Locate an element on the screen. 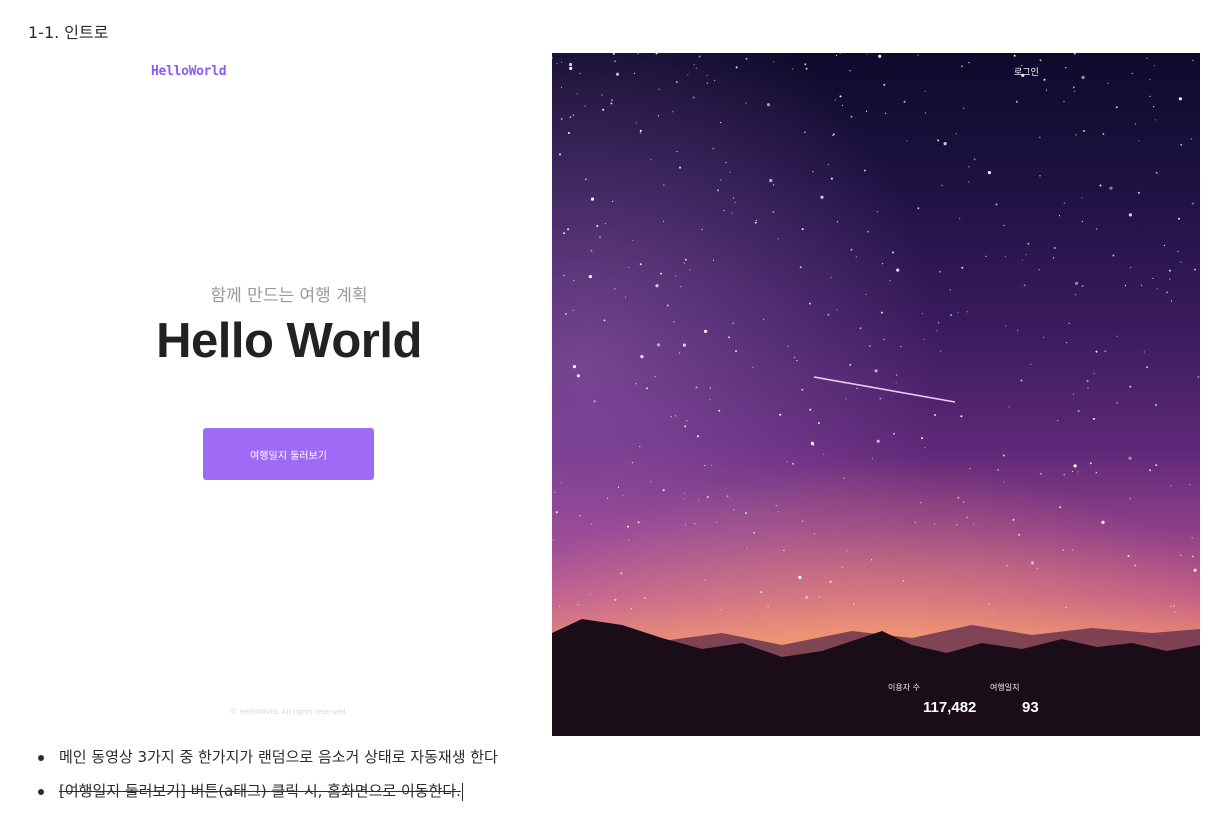 The image size is (1228, 840). bullet-icon is located at coordinates (41, 792).